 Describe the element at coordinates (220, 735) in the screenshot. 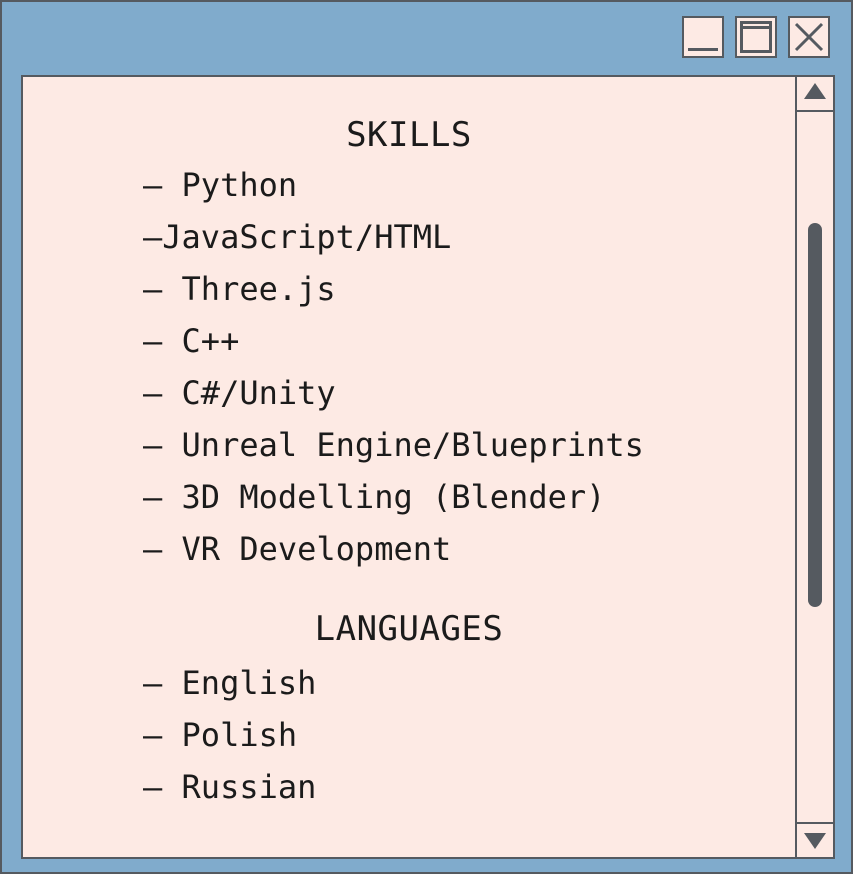

I see `language-item-polish: – Polish` at that location.